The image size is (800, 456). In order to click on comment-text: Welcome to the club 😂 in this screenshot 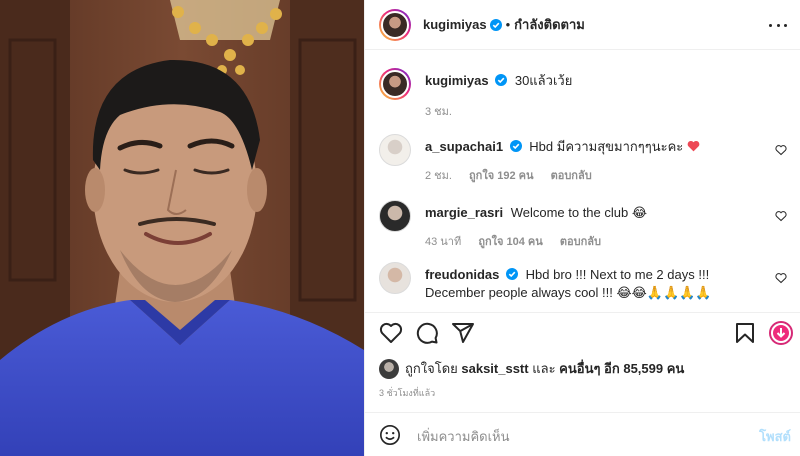, I will do `click(579, 212)`.